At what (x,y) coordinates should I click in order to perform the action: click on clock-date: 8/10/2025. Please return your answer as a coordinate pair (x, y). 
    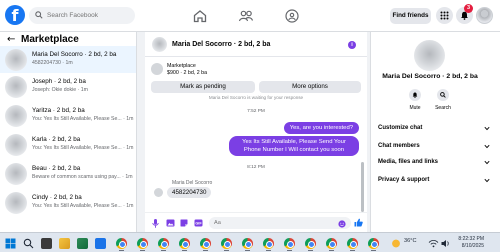
    Looking at the image, I should click on (472, 246).